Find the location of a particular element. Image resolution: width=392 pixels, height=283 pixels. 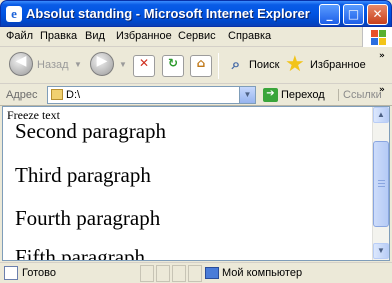

refresh-icon: ↻ is located at coordinates (173, 66).